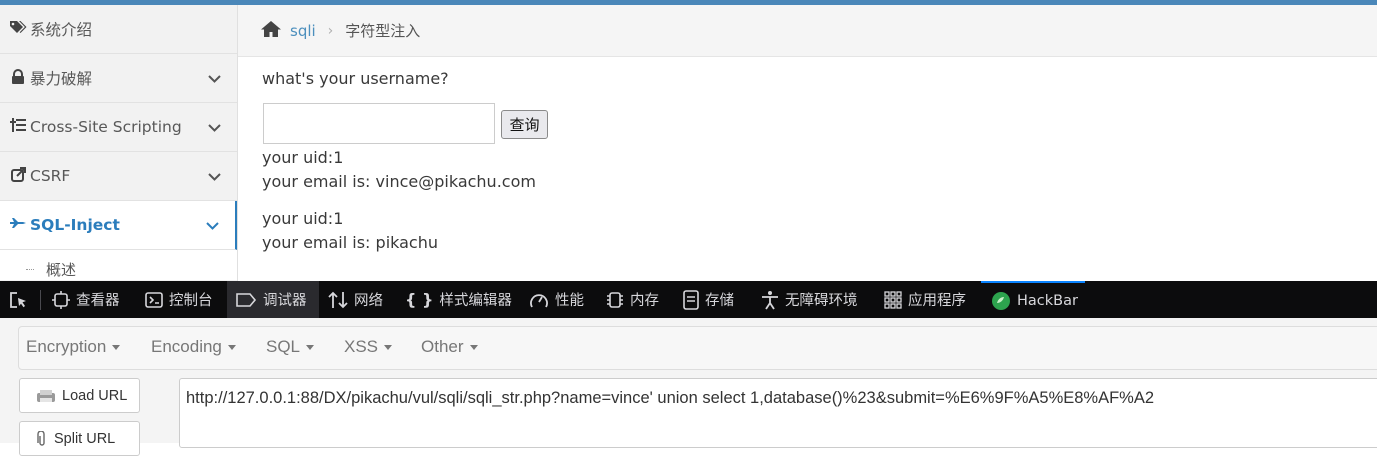  I want to click on console-icon, so click(154, 299).